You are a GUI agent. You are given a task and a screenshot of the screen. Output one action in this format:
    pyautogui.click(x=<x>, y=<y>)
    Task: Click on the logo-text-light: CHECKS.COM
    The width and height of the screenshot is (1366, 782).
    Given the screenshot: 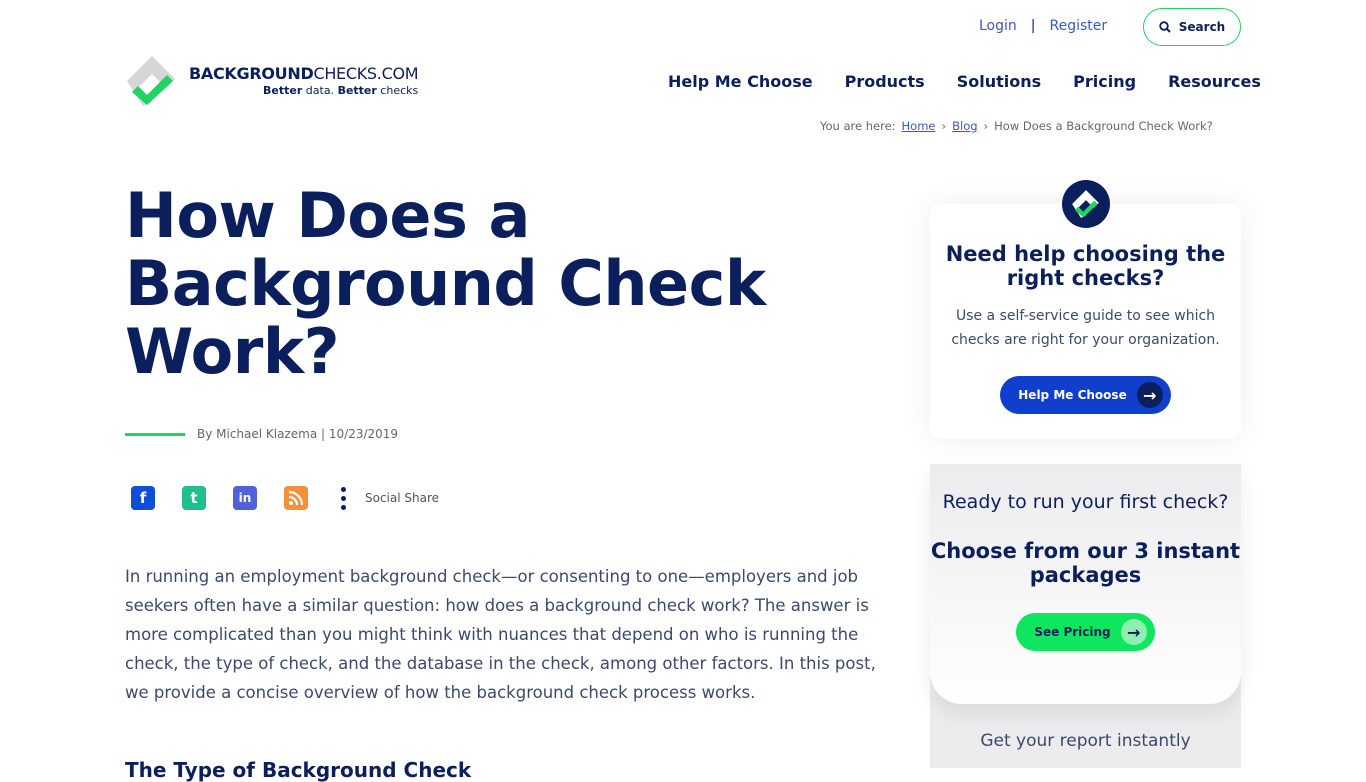 What is the action you would take?
    pyautogui.click(x=366, y=73)
    